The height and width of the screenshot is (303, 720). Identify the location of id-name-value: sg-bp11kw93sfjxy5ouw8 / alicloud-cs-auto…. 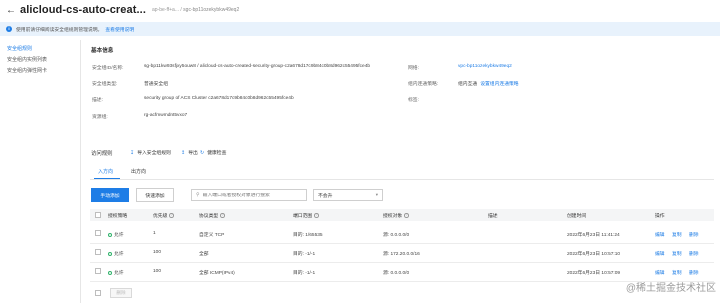
(257, 66).